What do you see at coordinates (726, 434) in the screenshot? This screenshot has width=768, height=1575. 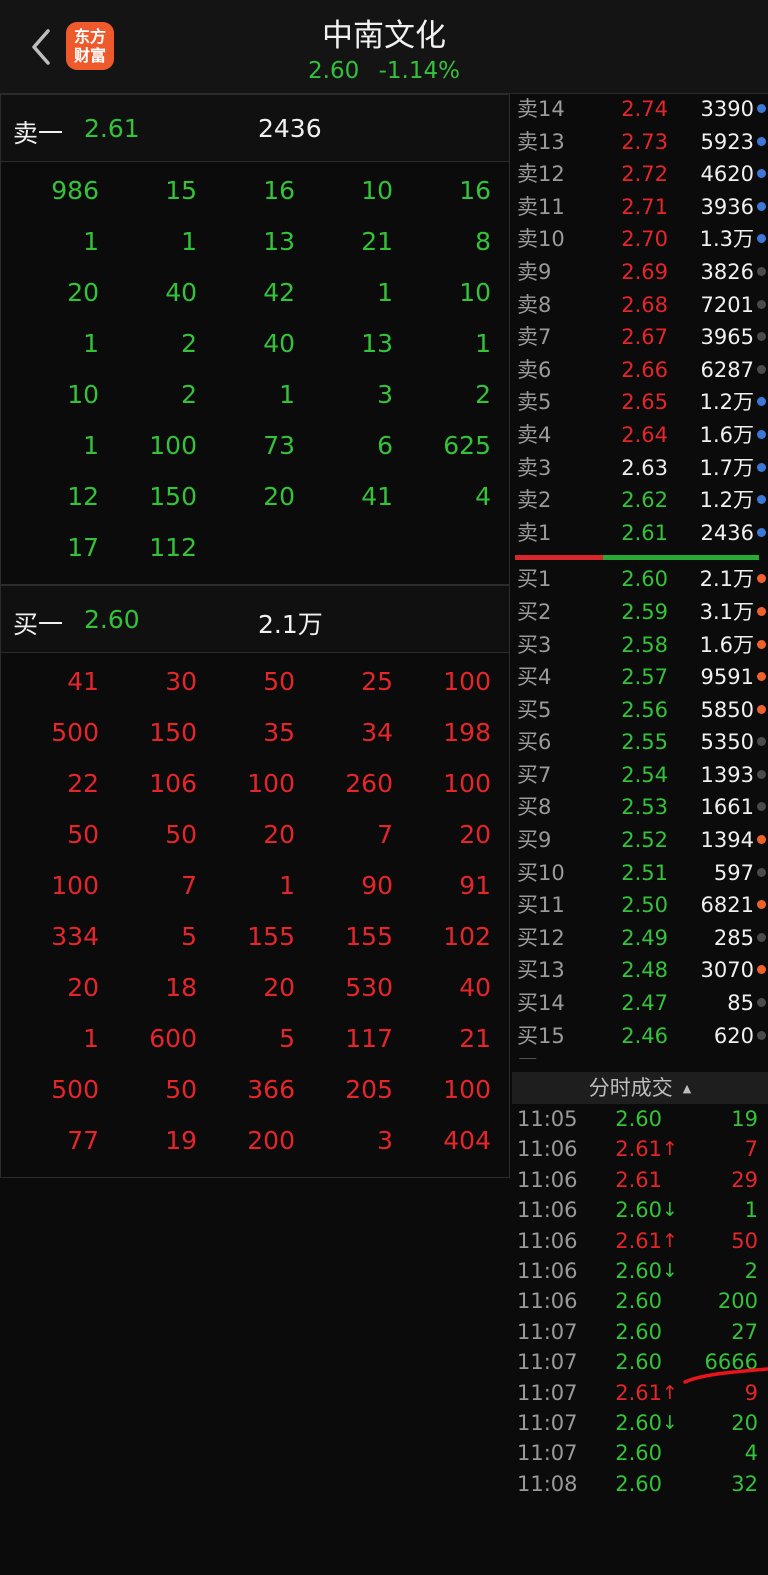 I see `book-level-volume: 1.6万` at bounding box center [726, 434].